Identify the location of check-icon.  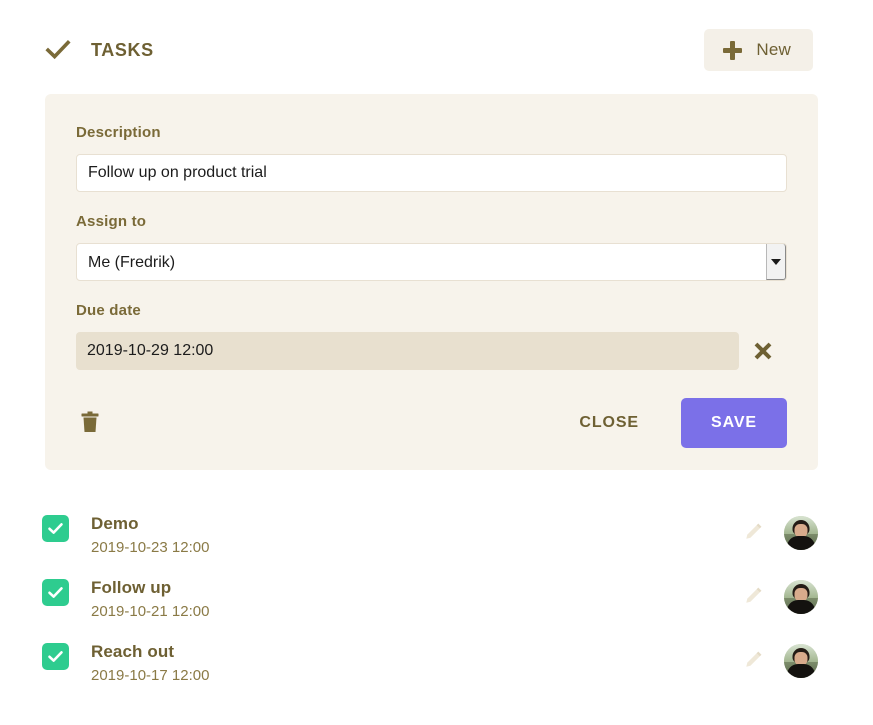
(60, 50).